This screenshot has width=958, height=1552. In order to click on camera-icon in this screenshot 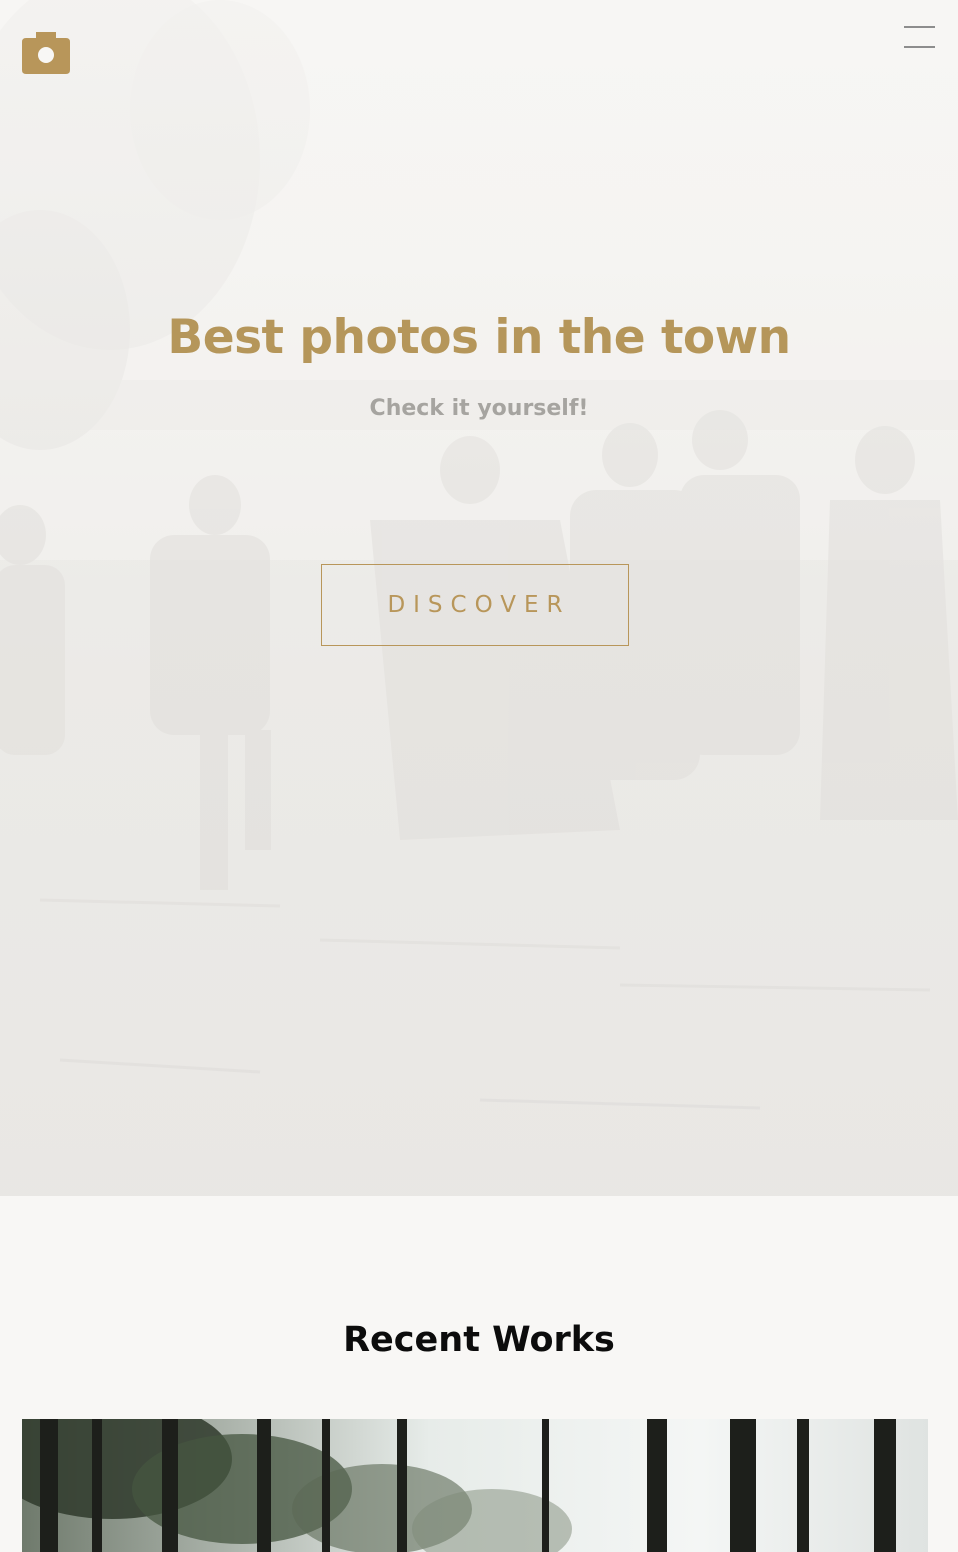, I will do `click(46, 52)`.